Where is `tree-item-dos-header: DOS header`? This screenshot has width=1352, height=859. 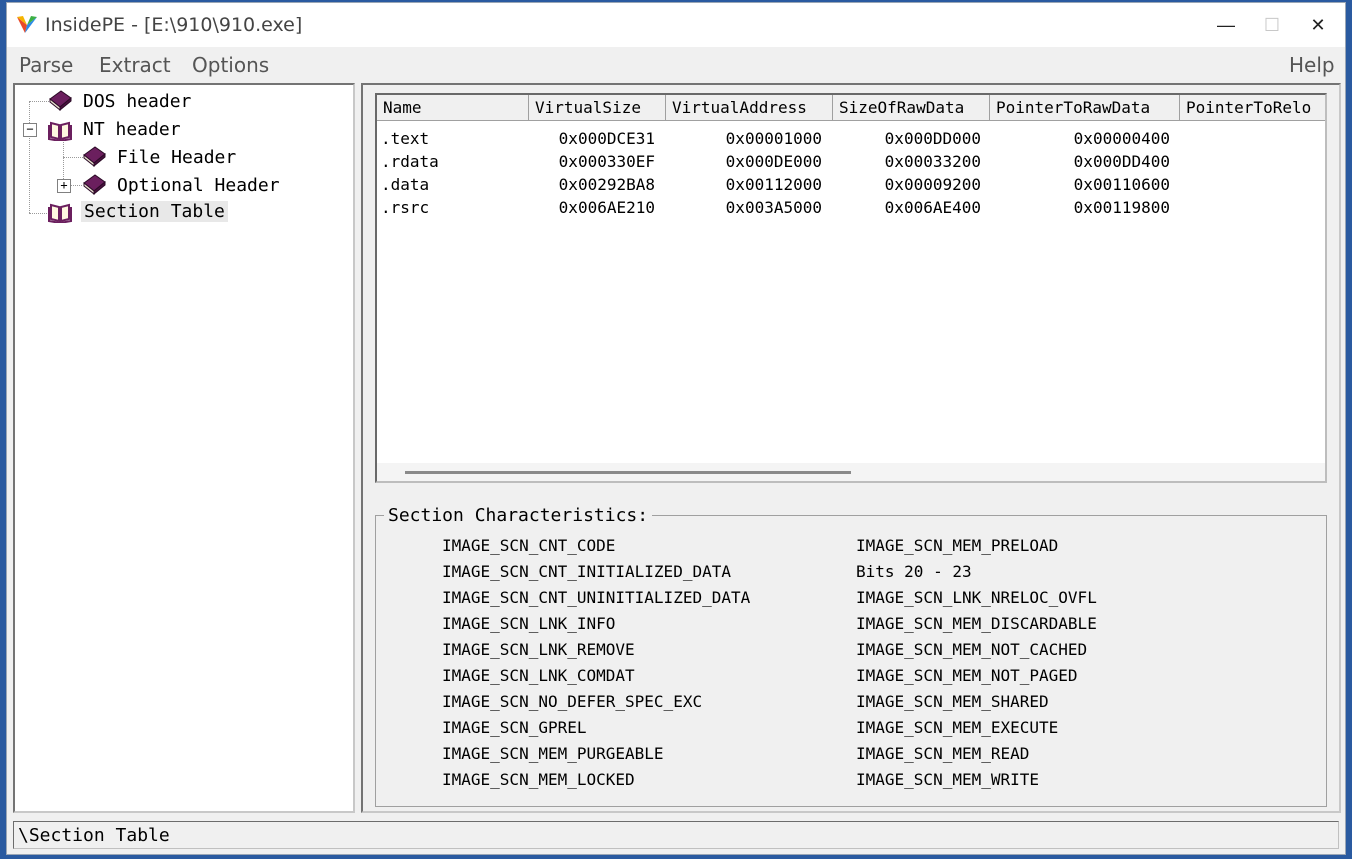 tree-item-dos-header: DOS header is located at coordinates (137, 101).